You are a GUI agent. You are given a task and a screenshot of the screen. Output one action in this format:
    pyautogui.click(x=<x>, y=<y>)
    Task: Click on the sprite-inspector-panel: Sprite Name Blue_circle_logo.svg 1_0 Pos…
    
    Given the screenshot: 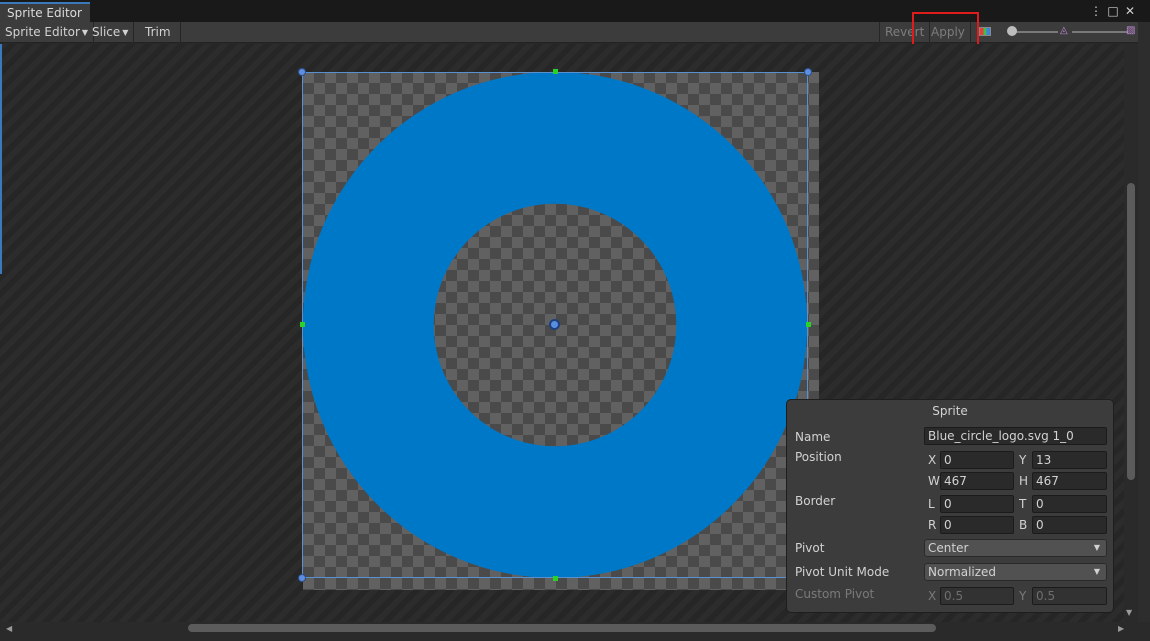 What is the action you would take?
    pyautogui.click(x=950, y=506)
    